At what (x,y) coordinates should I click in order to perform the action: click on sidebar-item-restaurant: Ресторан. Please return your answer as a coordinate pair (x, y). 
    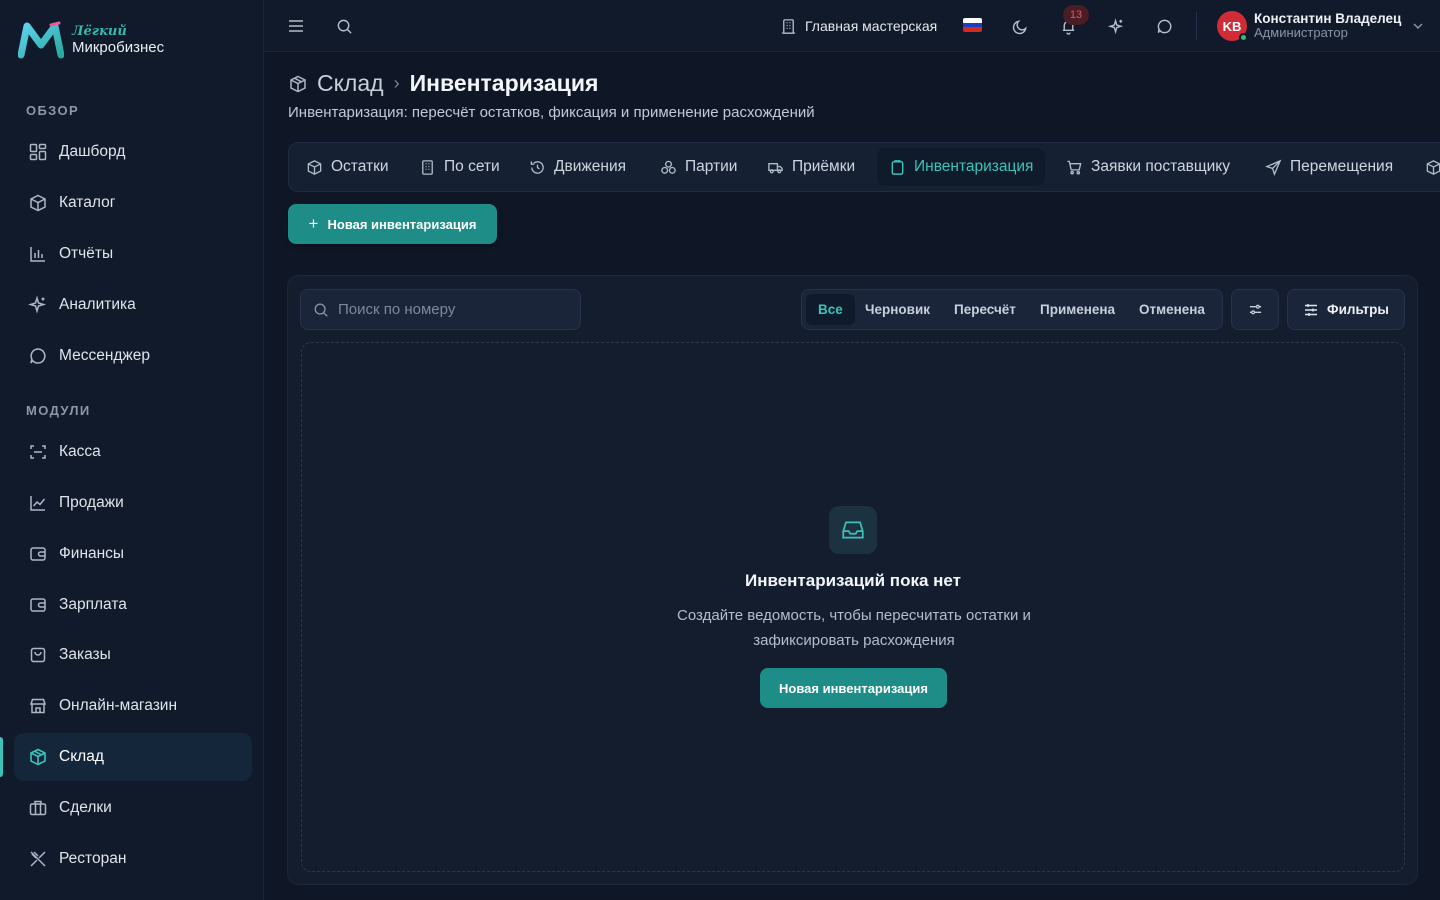
    Looking at the image, I should click on (133, 859).